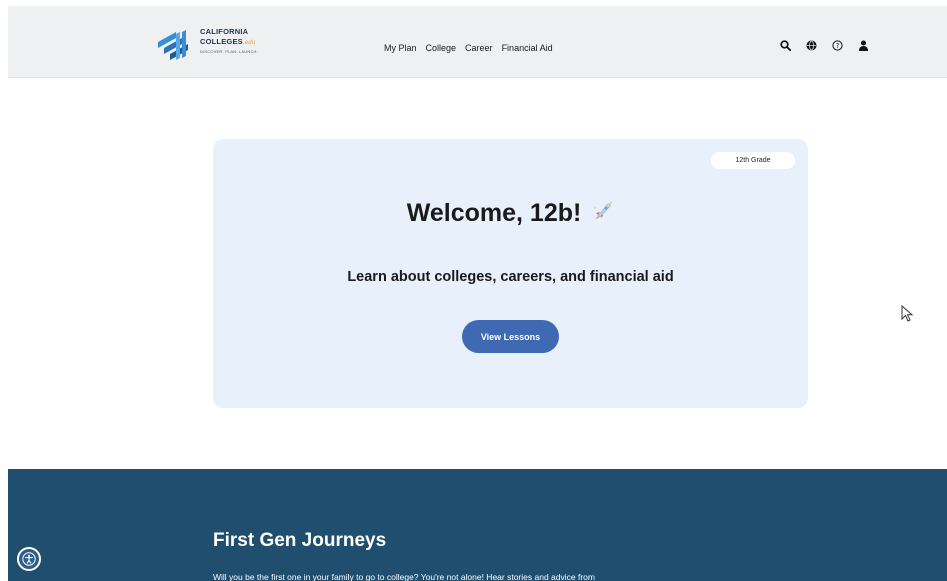 This screenshot has height=581, width=947. Describe the element at coordinates (510, 336) in the screenshot. I see `view-lessons-button: View Lessons` at that location.